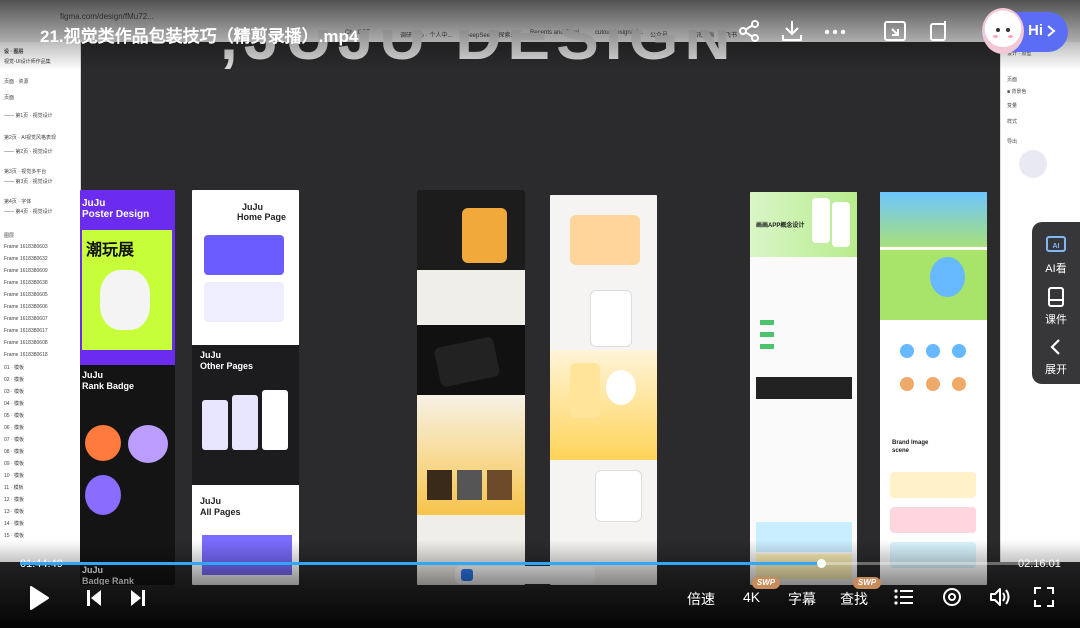  I want to click on playlist-icon, so click(903, 597).